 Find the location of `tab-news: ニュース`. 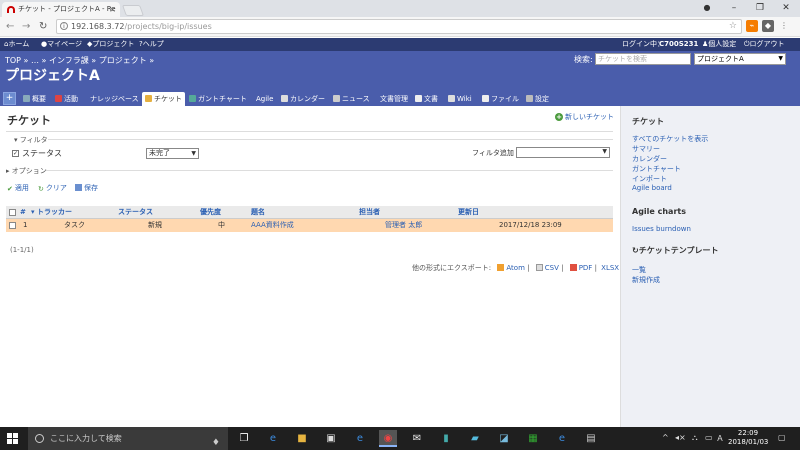

tab-news: ニュース is located at coordinates (351, 99).